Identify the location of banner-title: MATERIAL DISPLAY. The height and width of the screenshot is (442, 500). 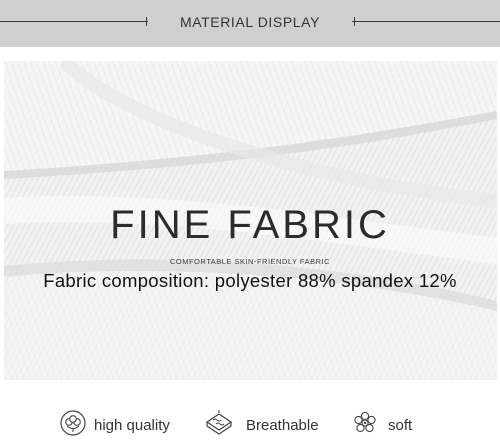
(250, 22).